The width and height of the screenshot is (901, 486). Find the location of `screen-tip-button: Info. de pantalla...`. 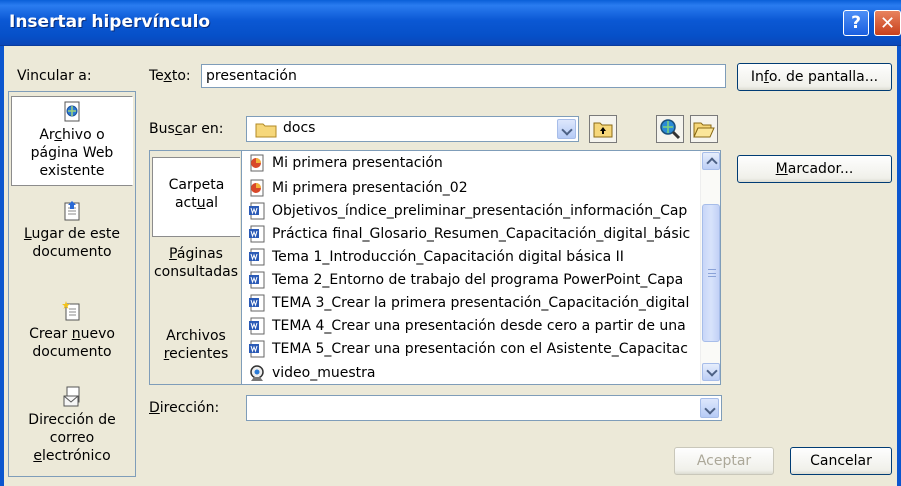

screen-tip-button: Info. de pantalla... is located at coordinates (814, 77).